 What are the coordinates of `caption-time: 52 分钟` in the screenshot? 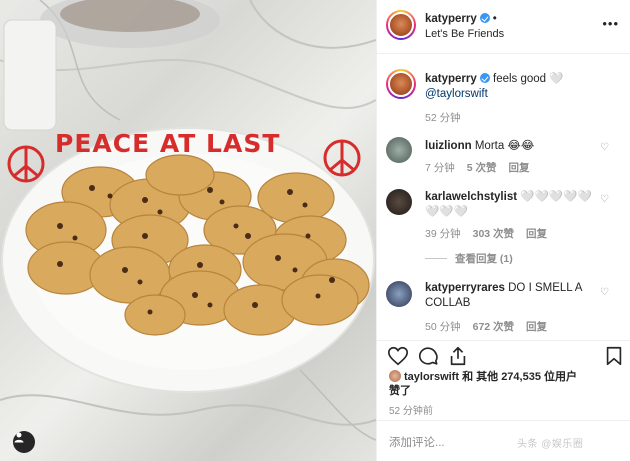 It's located at (443, 118).